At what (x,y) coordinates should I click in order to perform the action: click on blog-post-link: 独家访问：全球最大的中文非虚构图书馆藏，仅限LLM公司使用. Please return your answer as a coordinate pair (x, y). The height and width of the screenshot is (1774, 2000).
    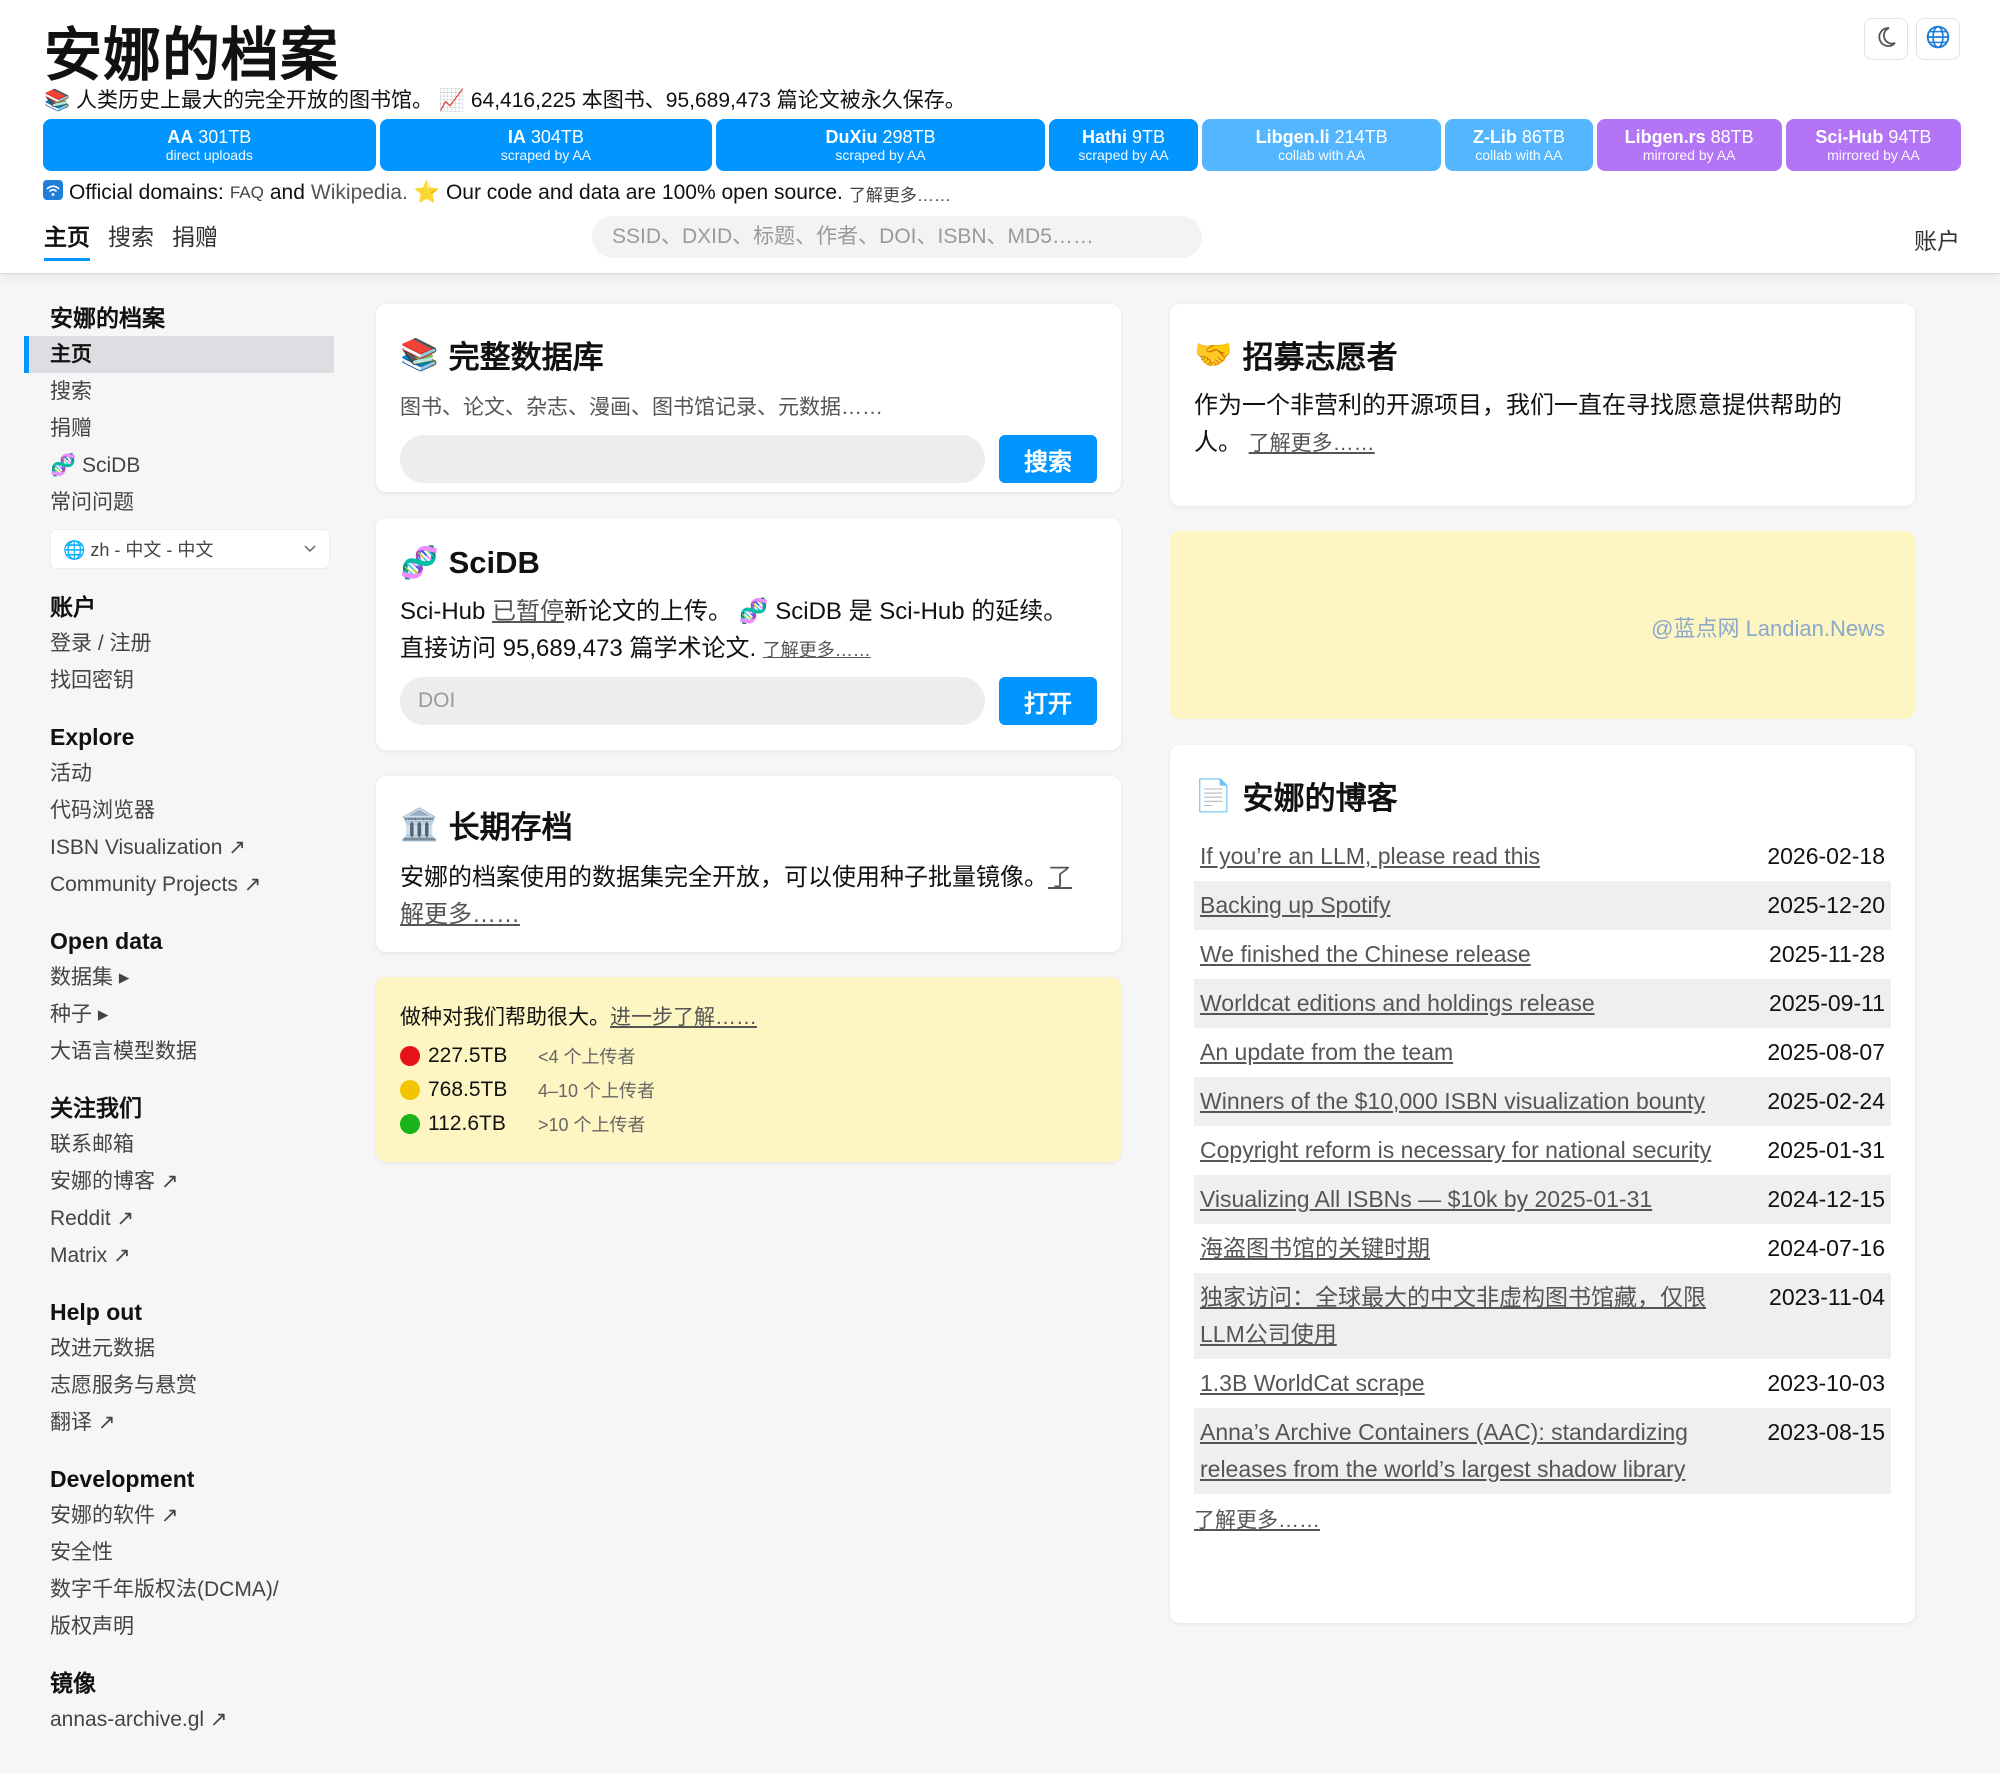
    Looking at the image, I should click on (1470, 1316).